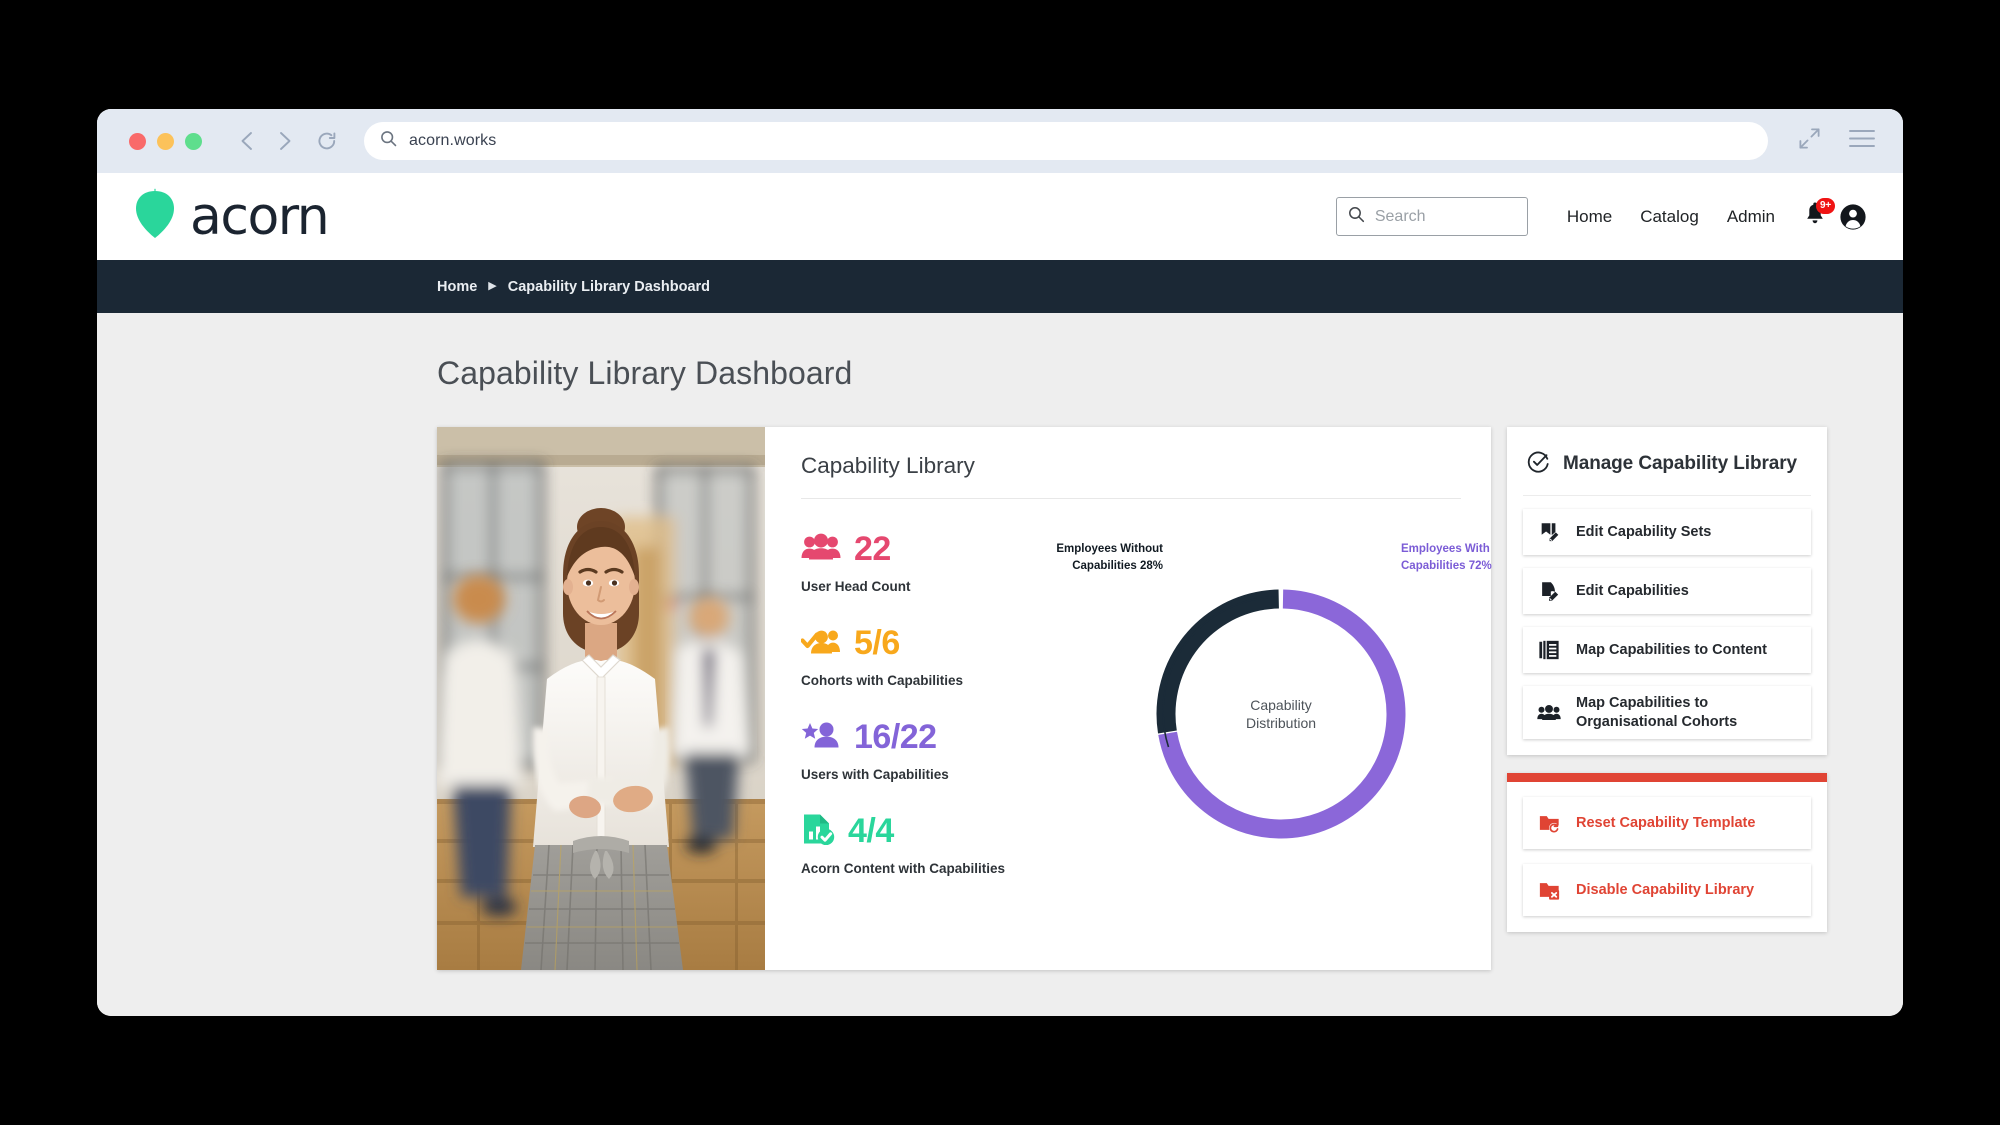  I want to click on header-right-controls: Search Home Catalog Admin 9+, so click(1601, 216).